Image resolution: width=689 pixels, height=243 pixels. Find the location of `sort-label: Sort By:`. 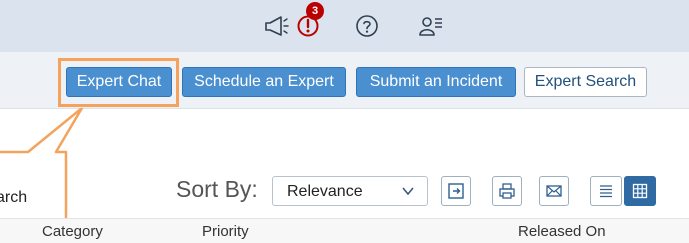

sort-label: Sort By: is located at coordinates (217, 189).